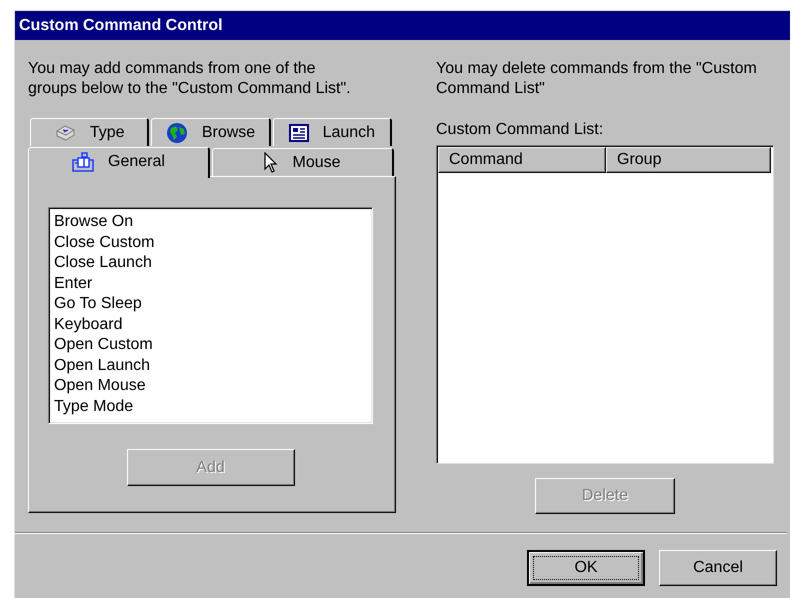  Describe the element at coordinates (718, 568) in the screenshot. I see `cancel-button: Cancel` at that location.